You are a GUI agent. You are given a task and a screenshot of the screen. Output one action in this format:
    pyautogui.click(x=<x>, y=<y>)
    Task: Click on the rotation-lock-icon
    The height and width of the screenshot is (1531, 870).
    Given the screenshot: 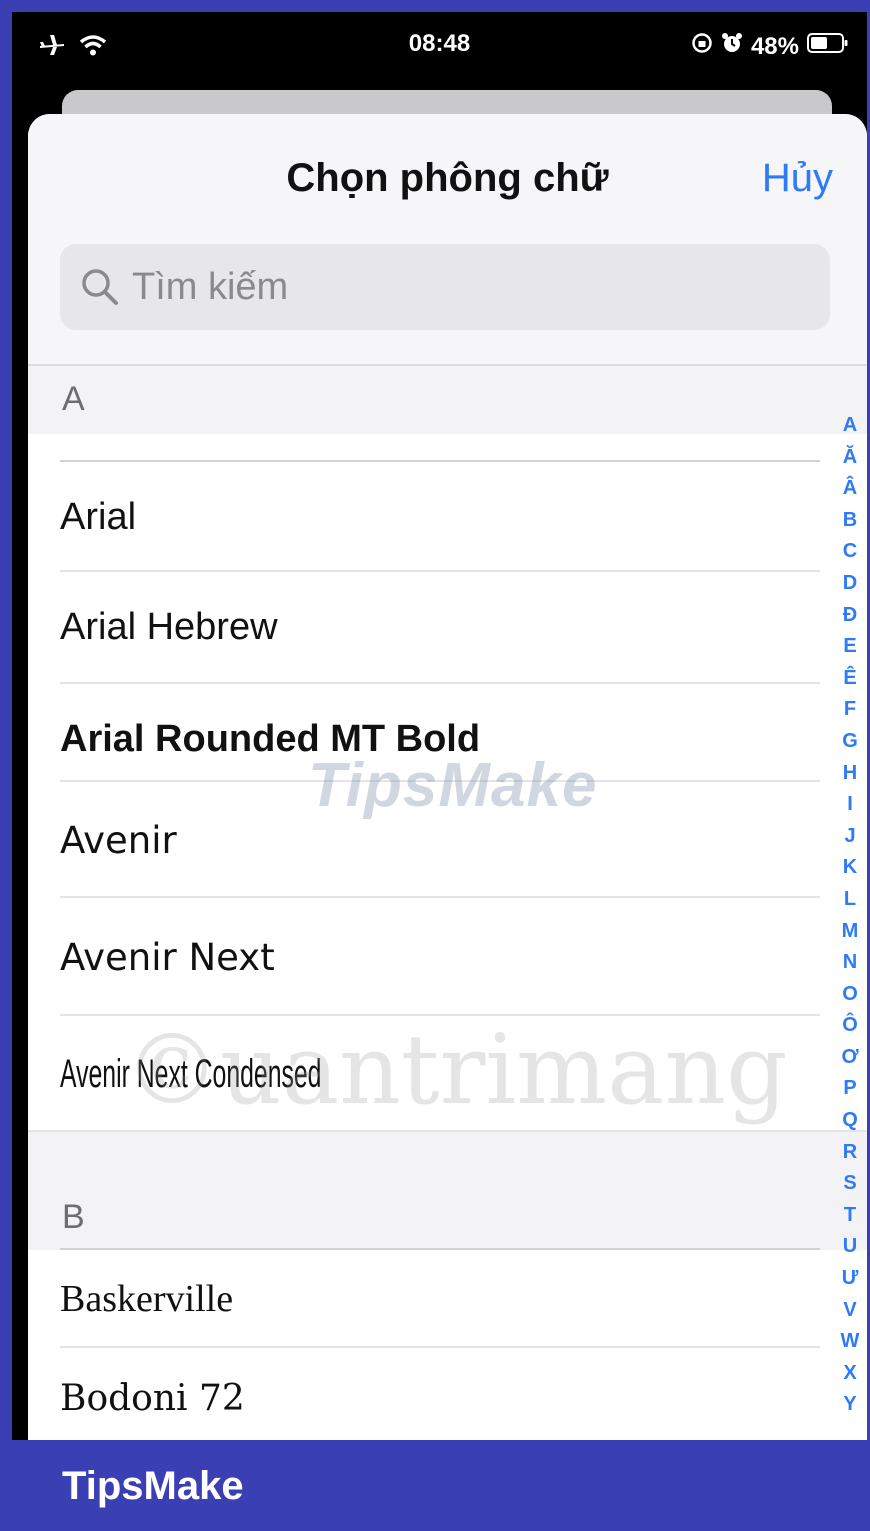 What is the action you would take?
    pyautogui.click(x=702, y=46)
    